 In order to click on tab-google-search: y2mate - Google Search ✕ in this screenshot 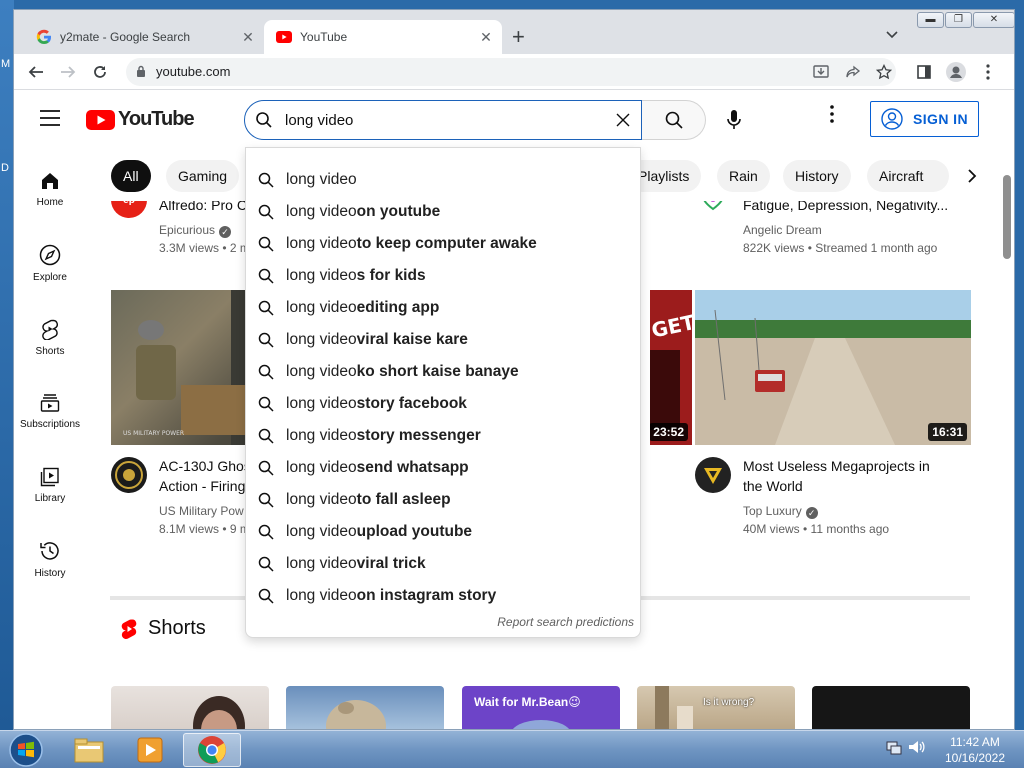, I will do `click(144, 37)`.